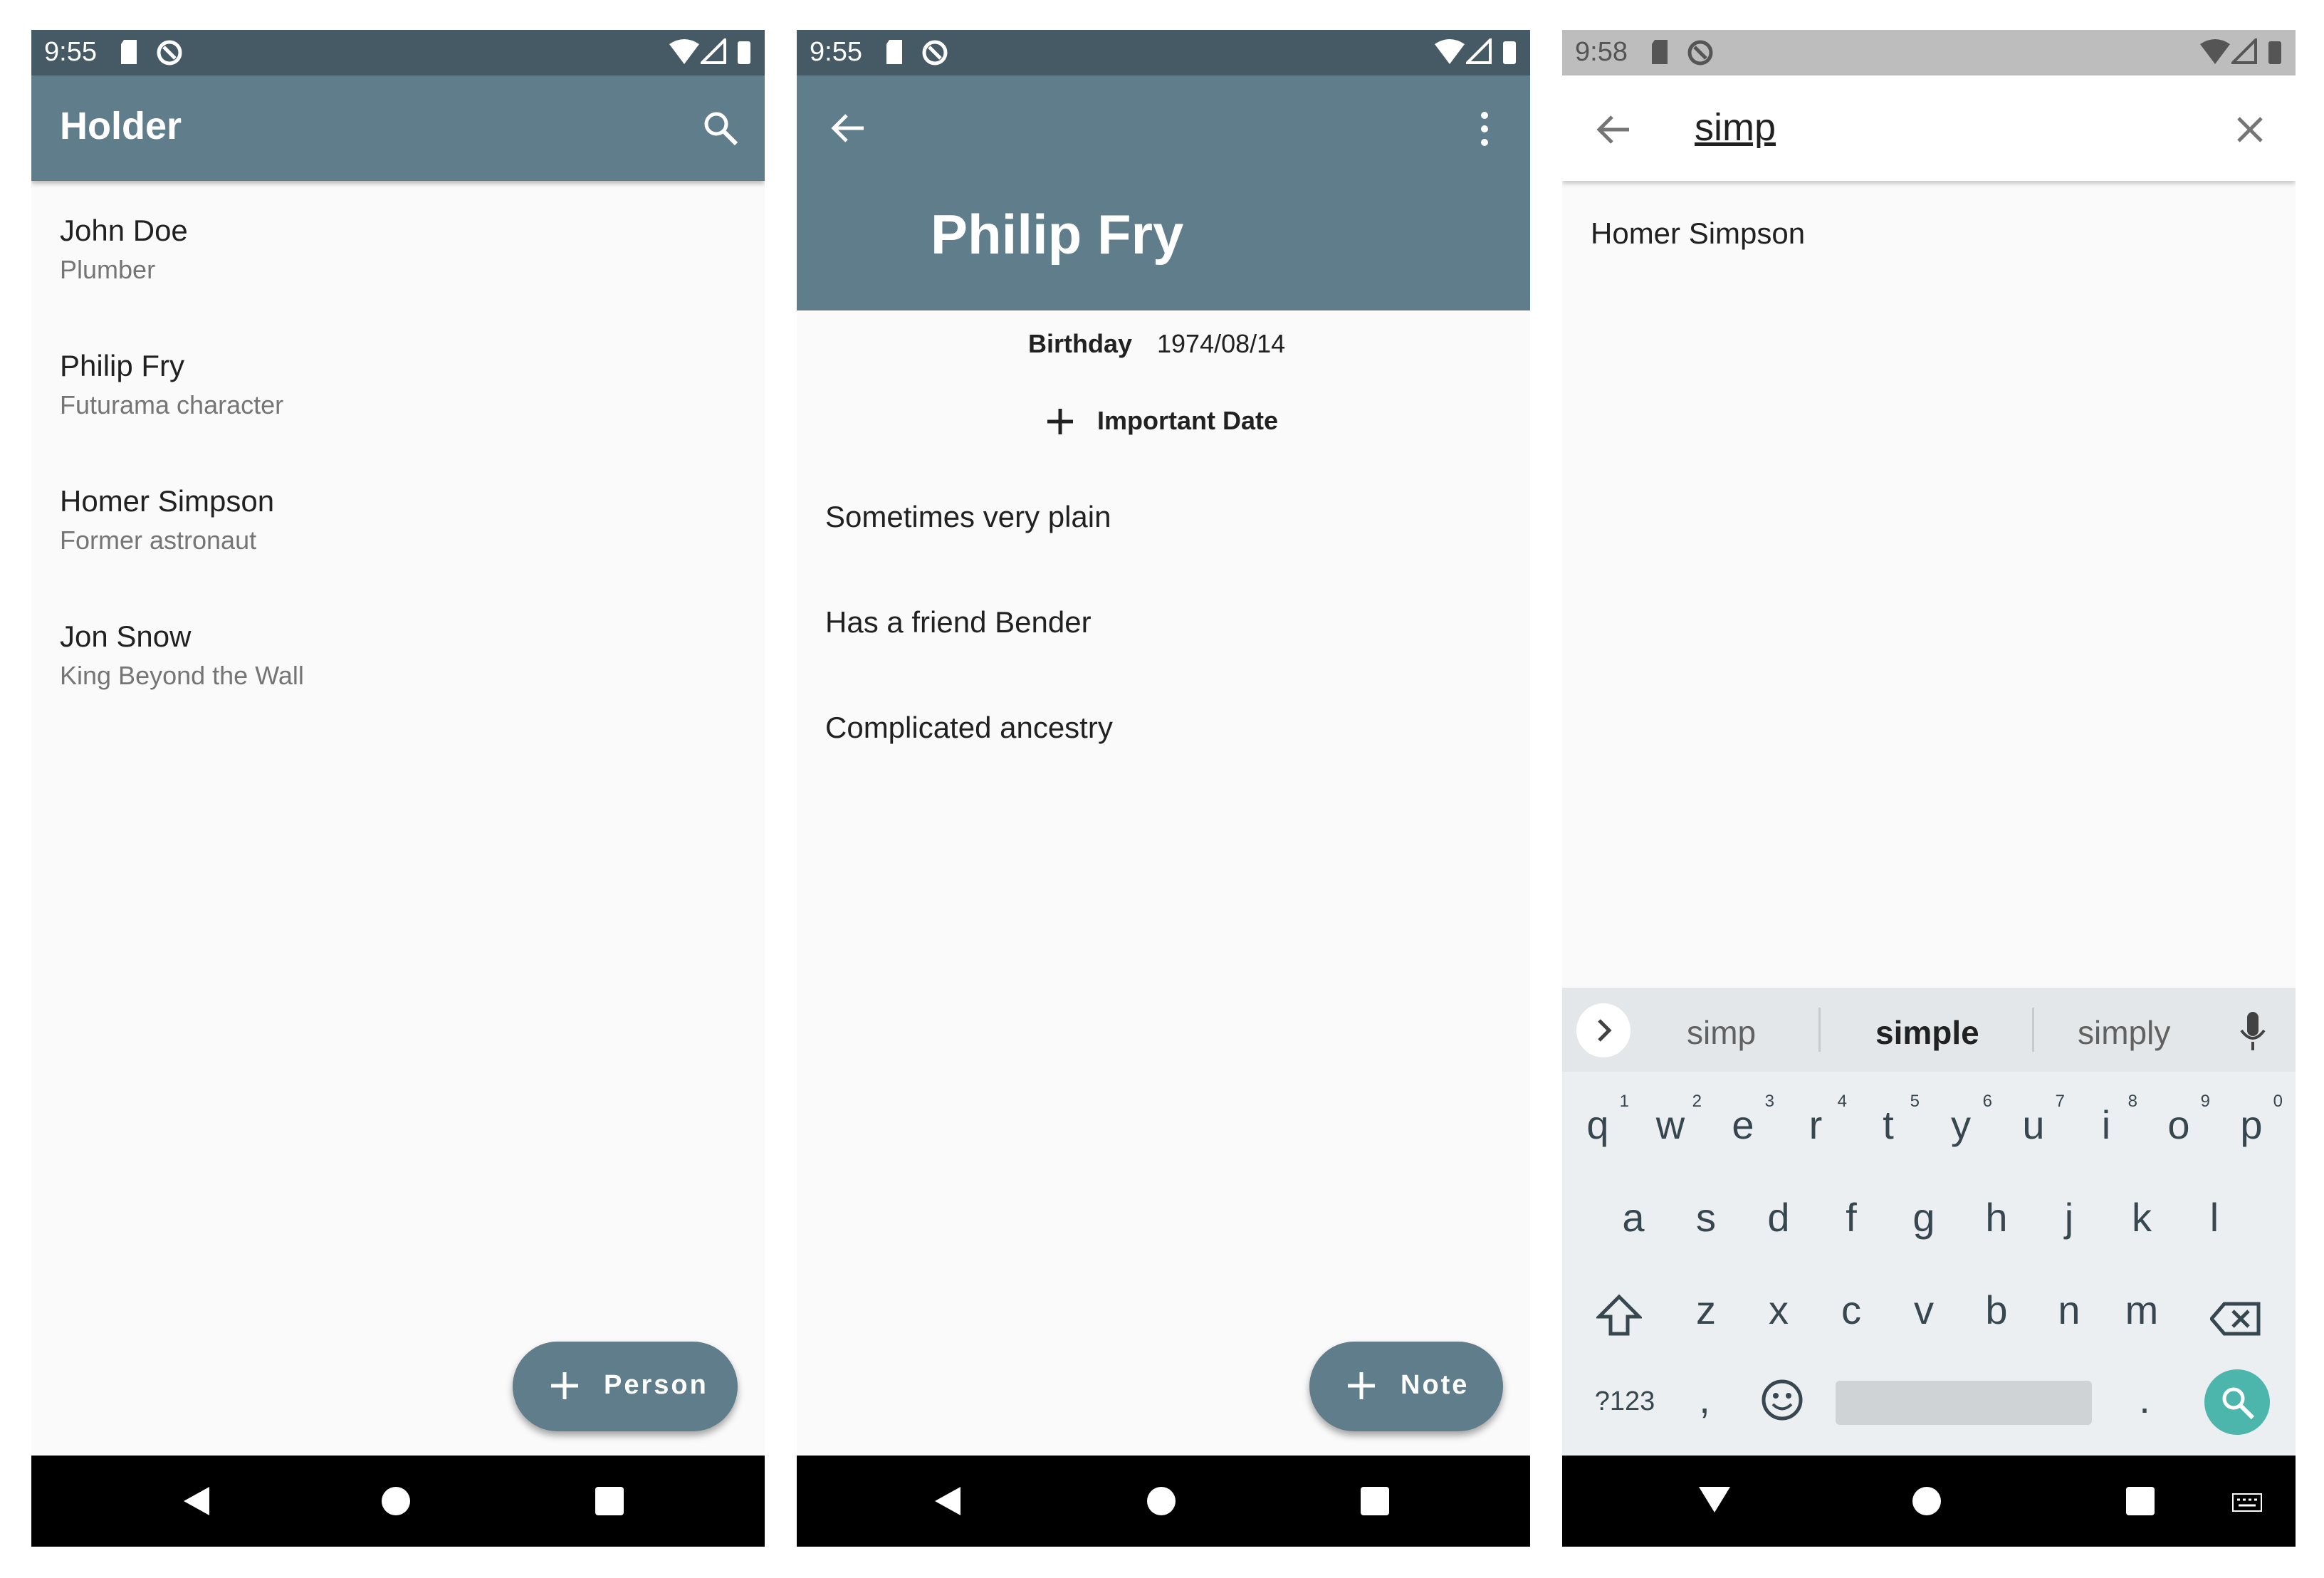 The width and height of the screenshot is (2324, 1578). Describe the element at coordinates (1927, 1032) in the screenshot. I see `suggestion-item: simple` at that location.